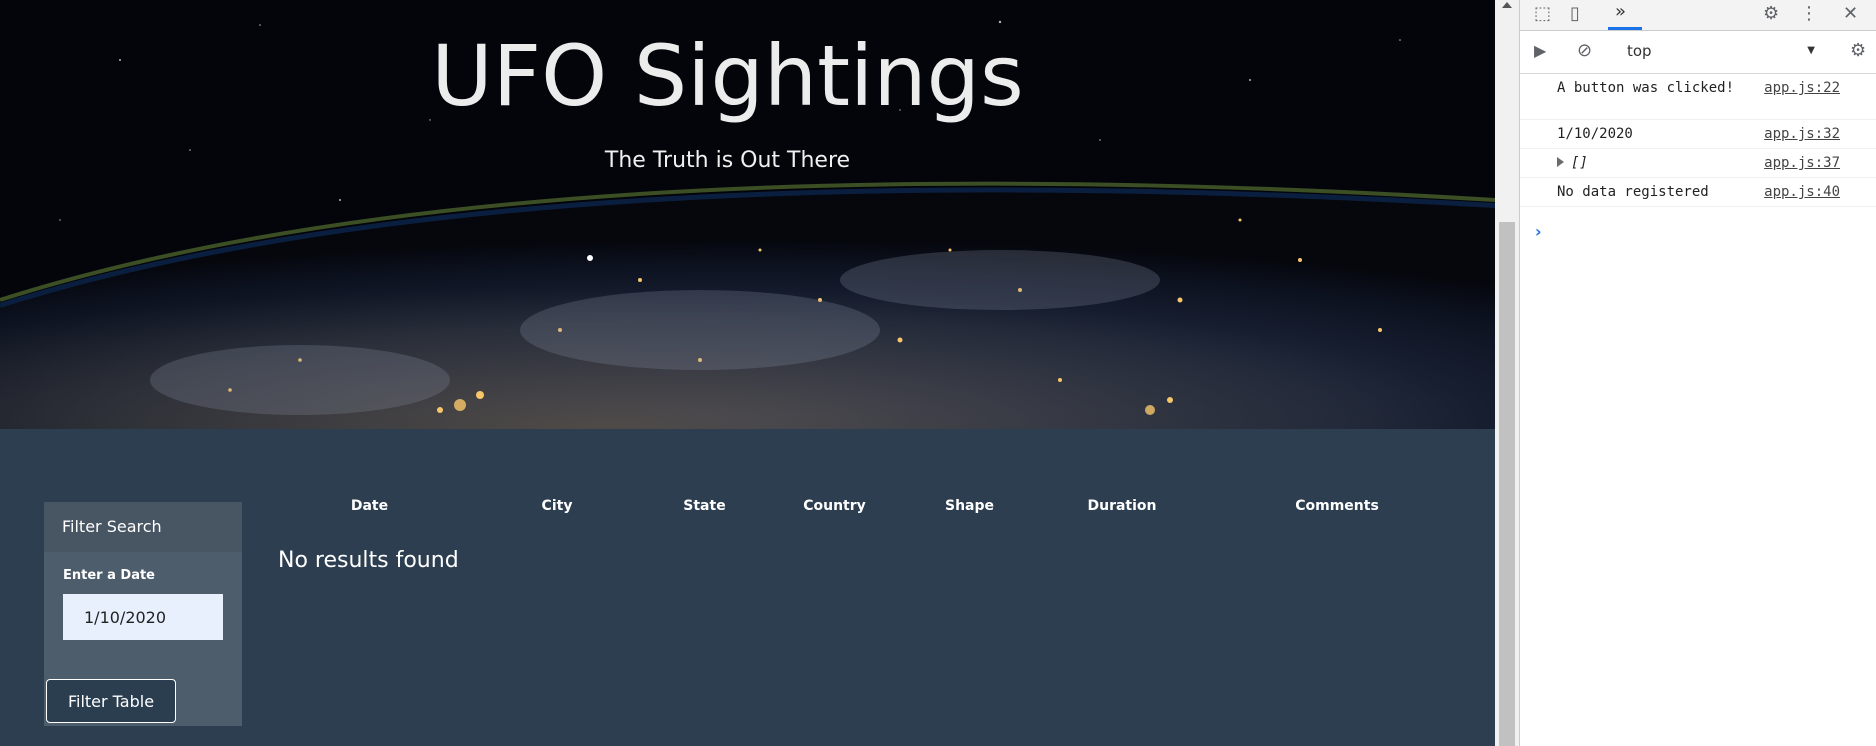 The image size is (1876, 746). Describe the element at coordinates (1850, 14) in the screenshot. I see `close-icon: ✕` at that location.